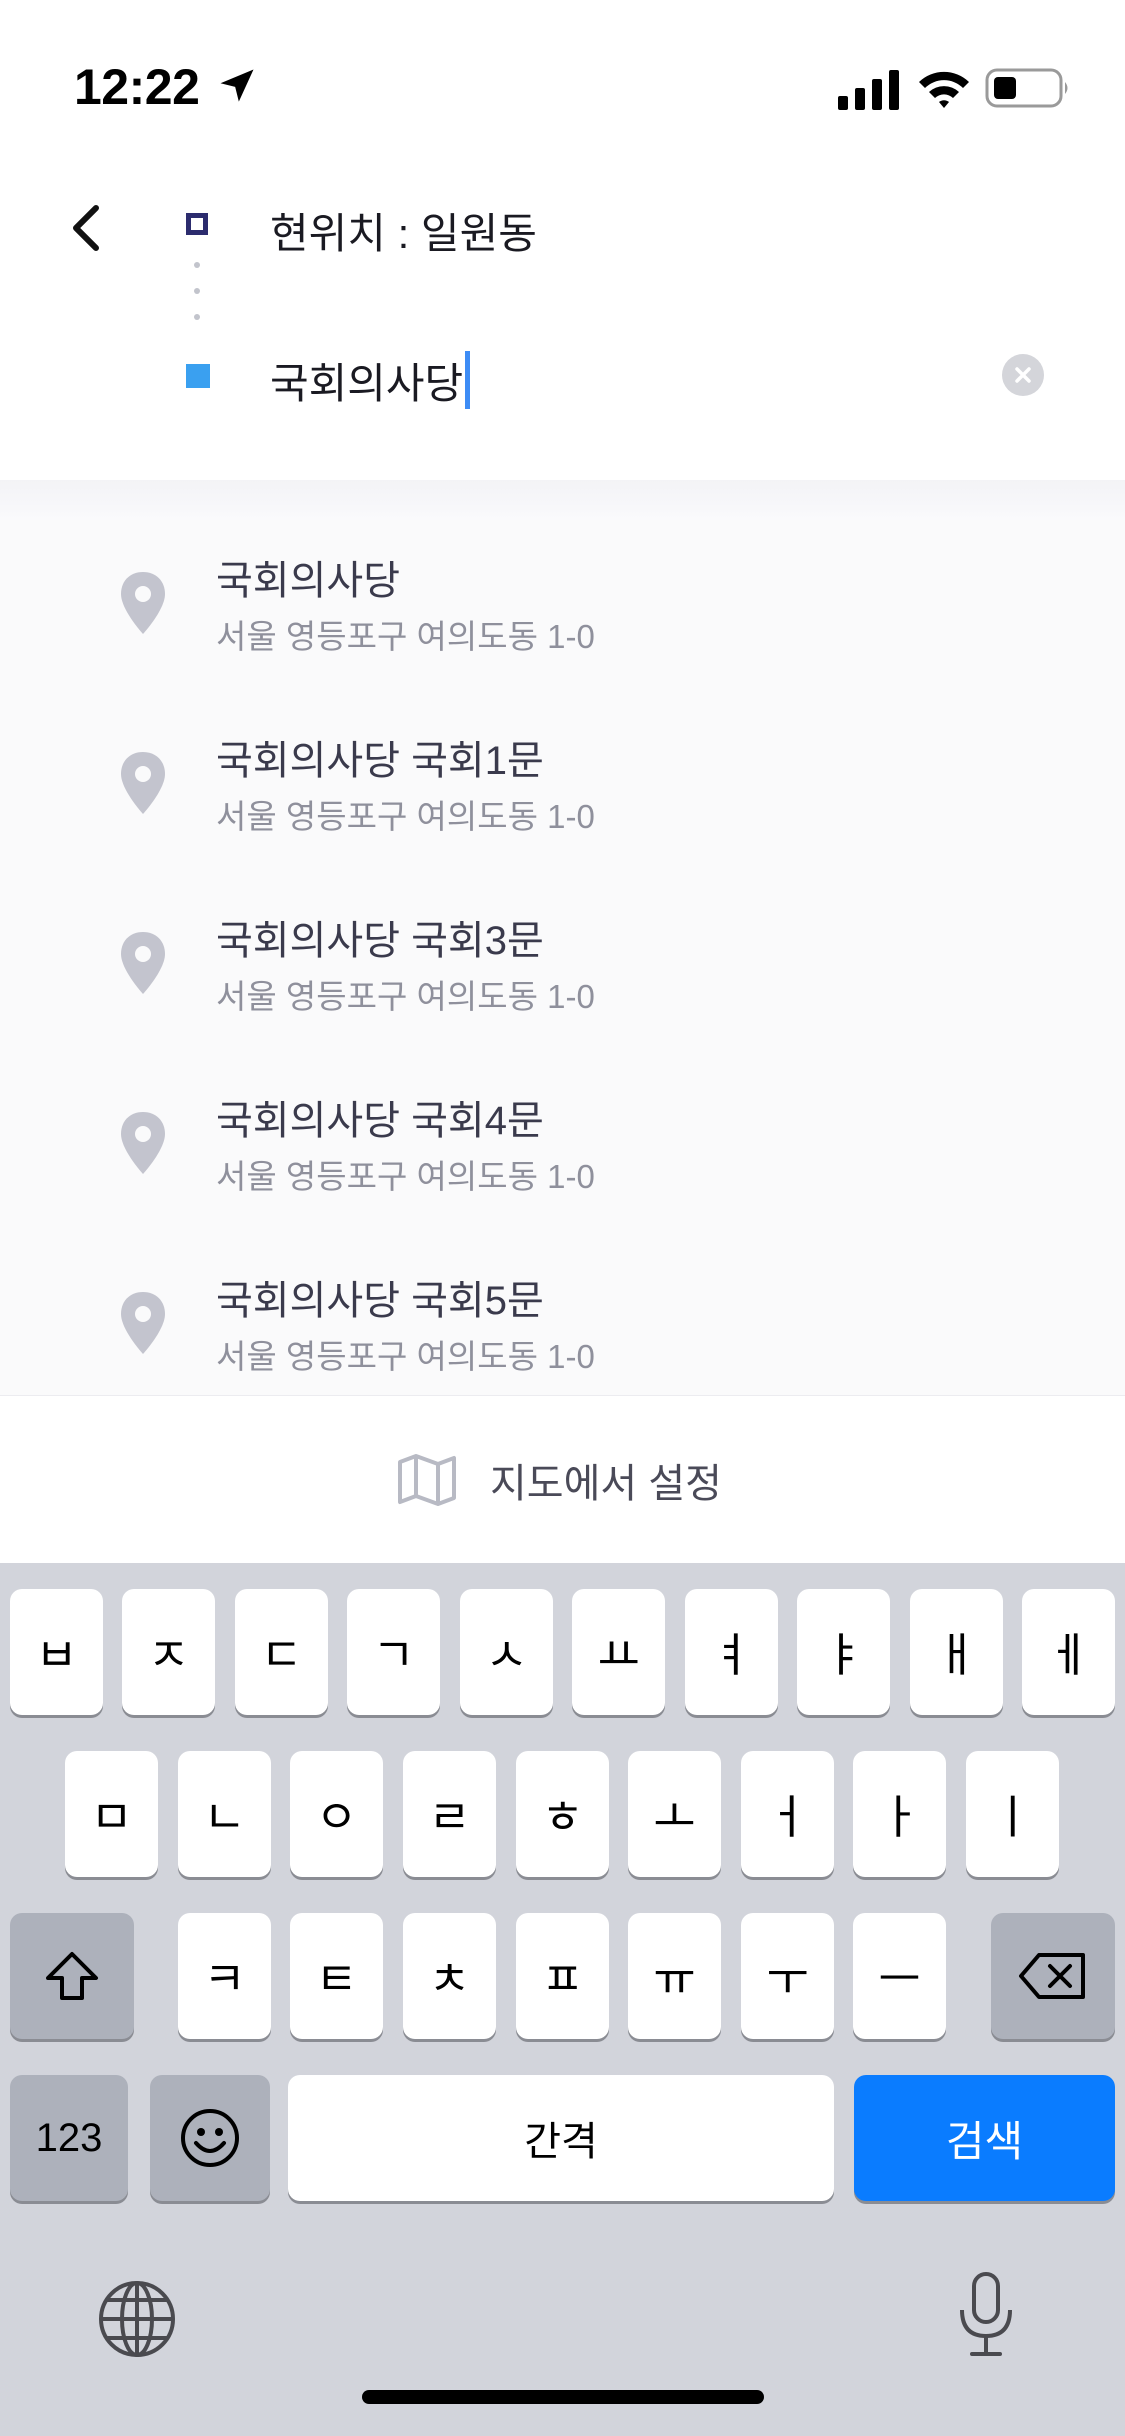 This screenshot has width=1125, height=2436. I want to click on result-name: 국회의사당 국회4문, so click(380, 1121).